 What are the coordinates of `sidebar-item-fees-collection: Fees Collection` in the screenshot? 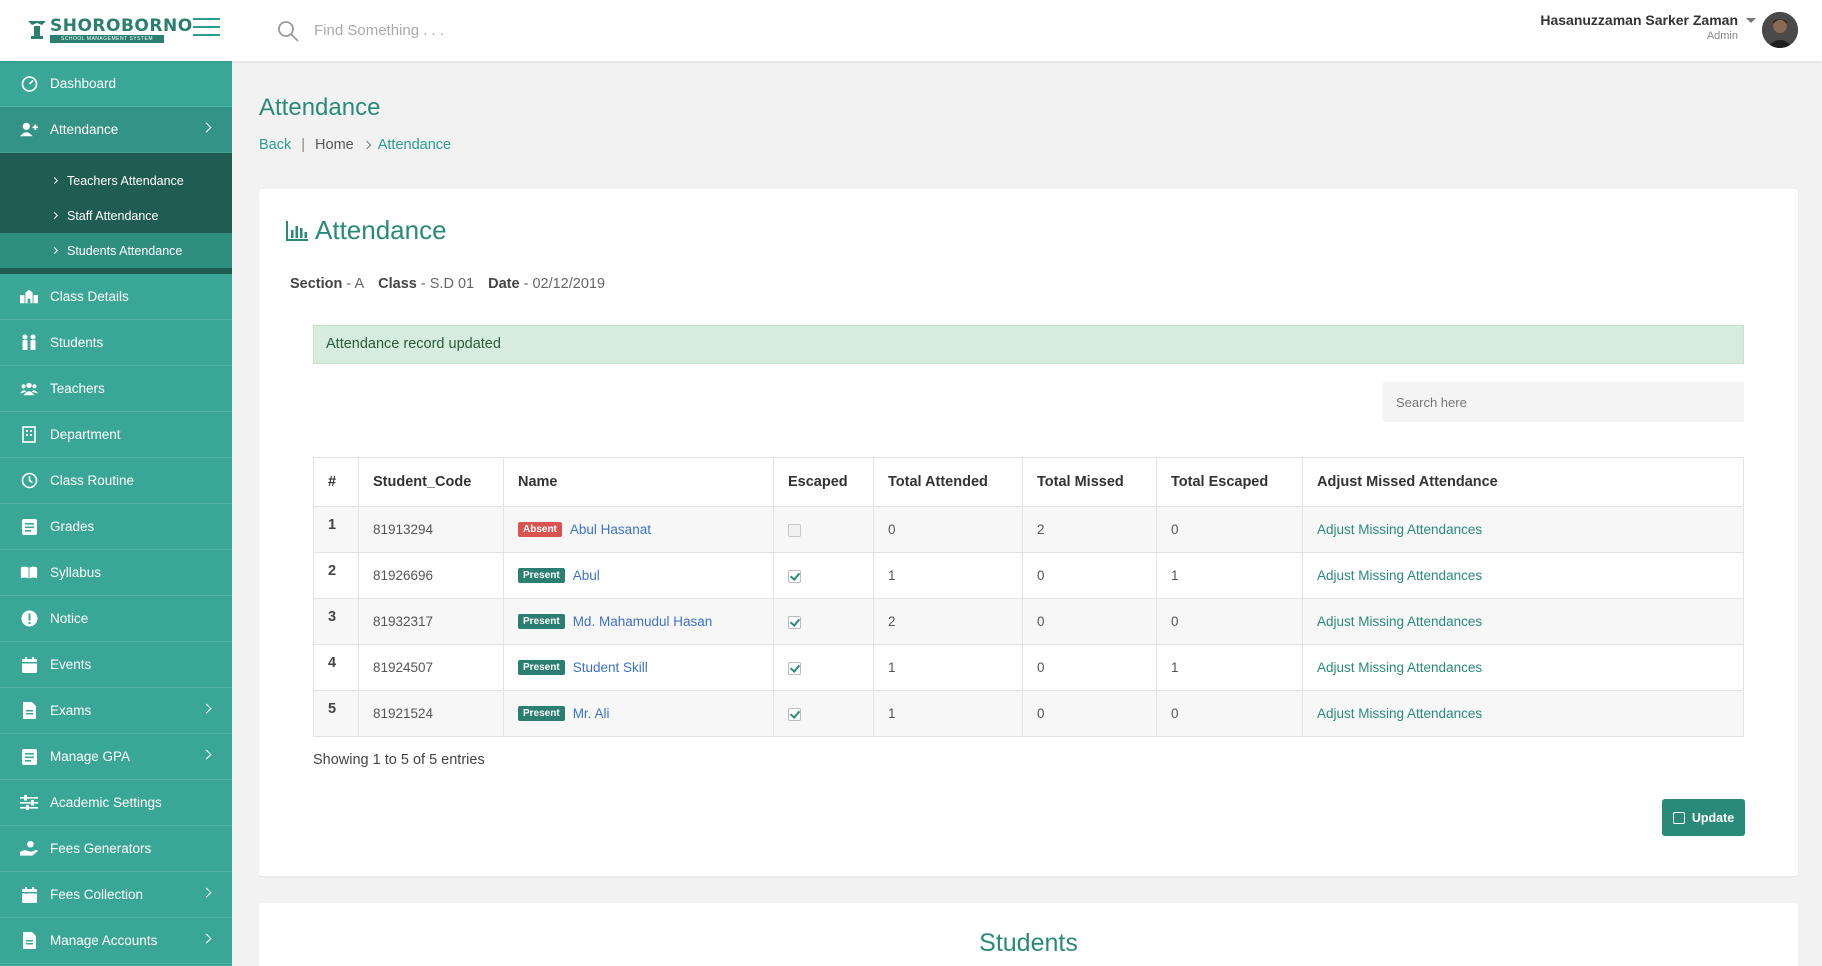 It's located at (116, 895).